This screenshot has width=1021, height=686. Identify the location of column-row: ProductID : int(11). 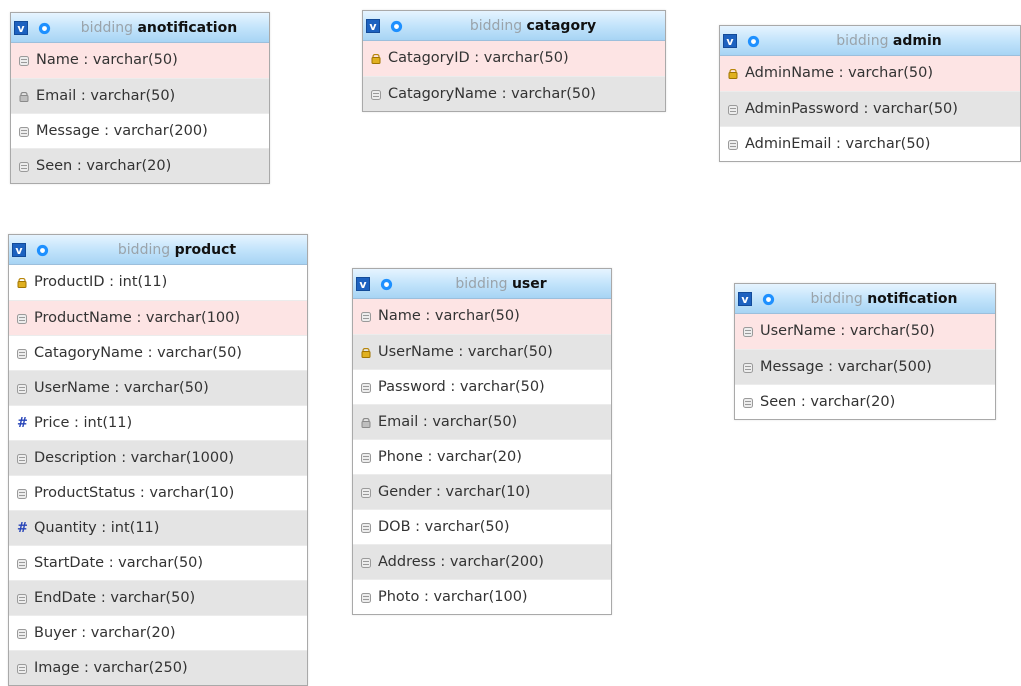
(158, 282).